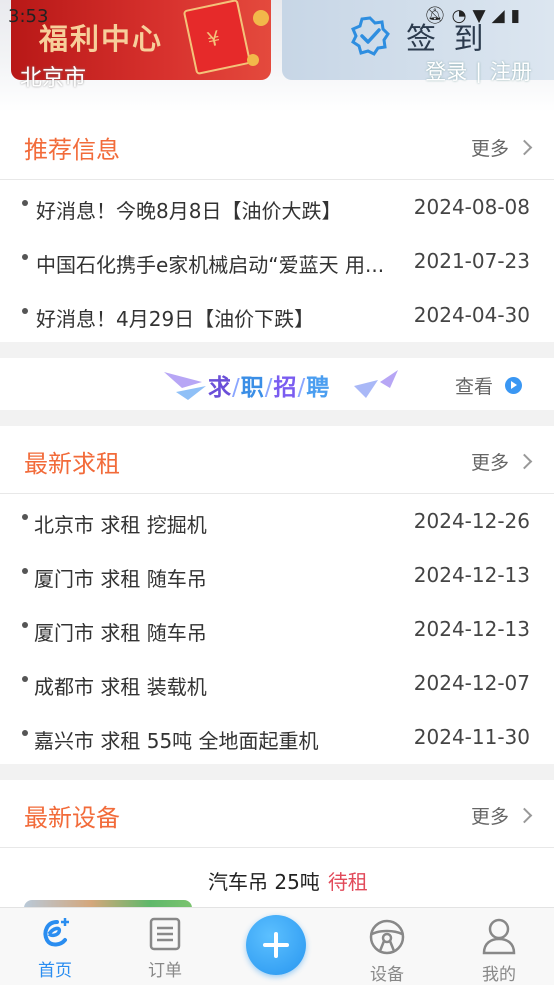 This screenshot has width=554, height=985. Describe the element at coordinates (318, 388) in the screenshot. I see `jobs-char: 聘` at that location.